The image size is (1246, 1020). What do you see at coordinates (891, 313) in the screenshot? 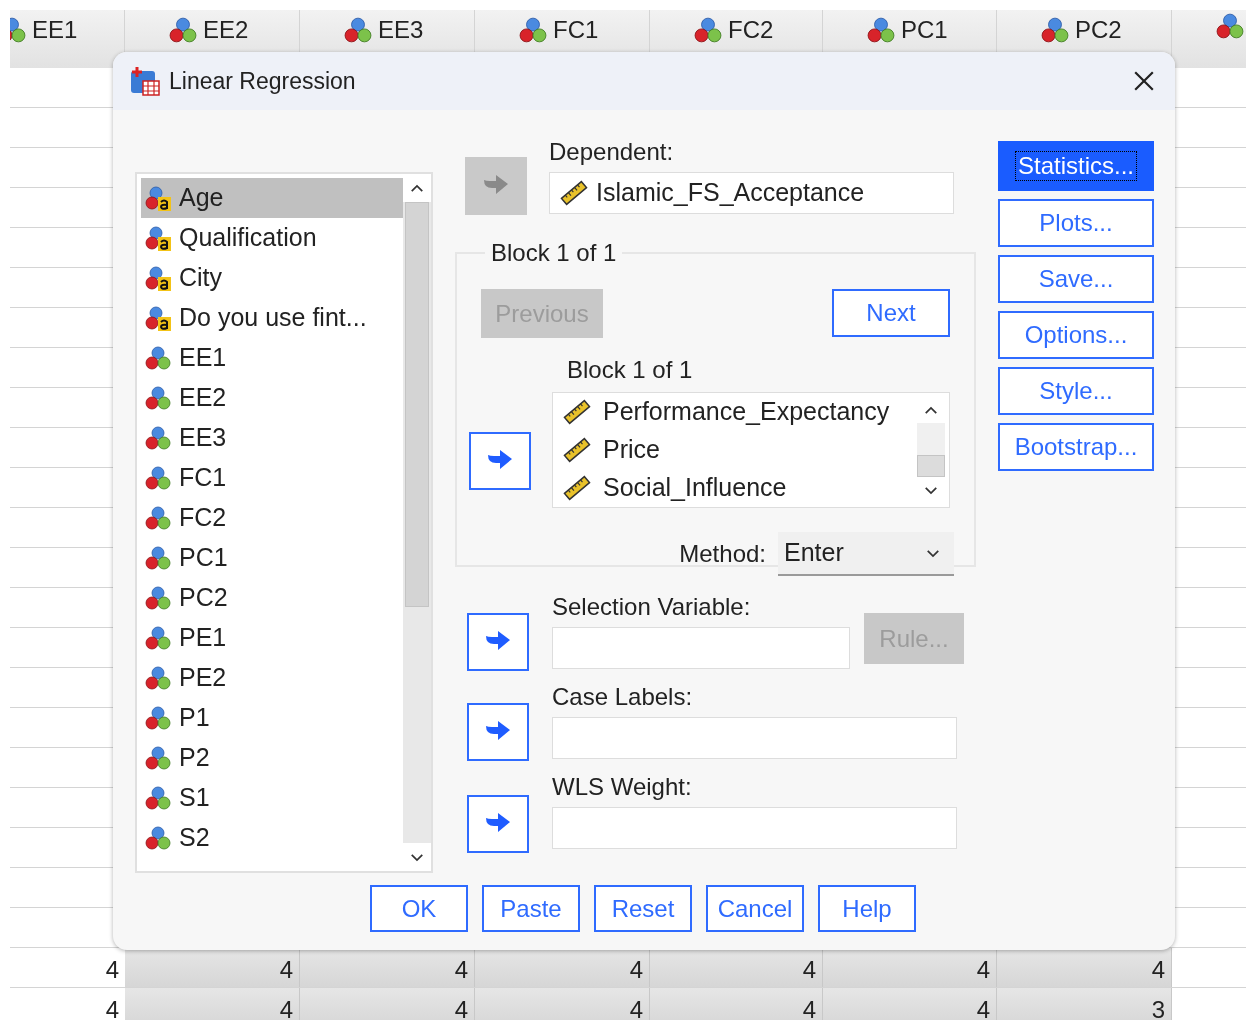
I see `dialog-button: Next` at bounding box center [891, 313].